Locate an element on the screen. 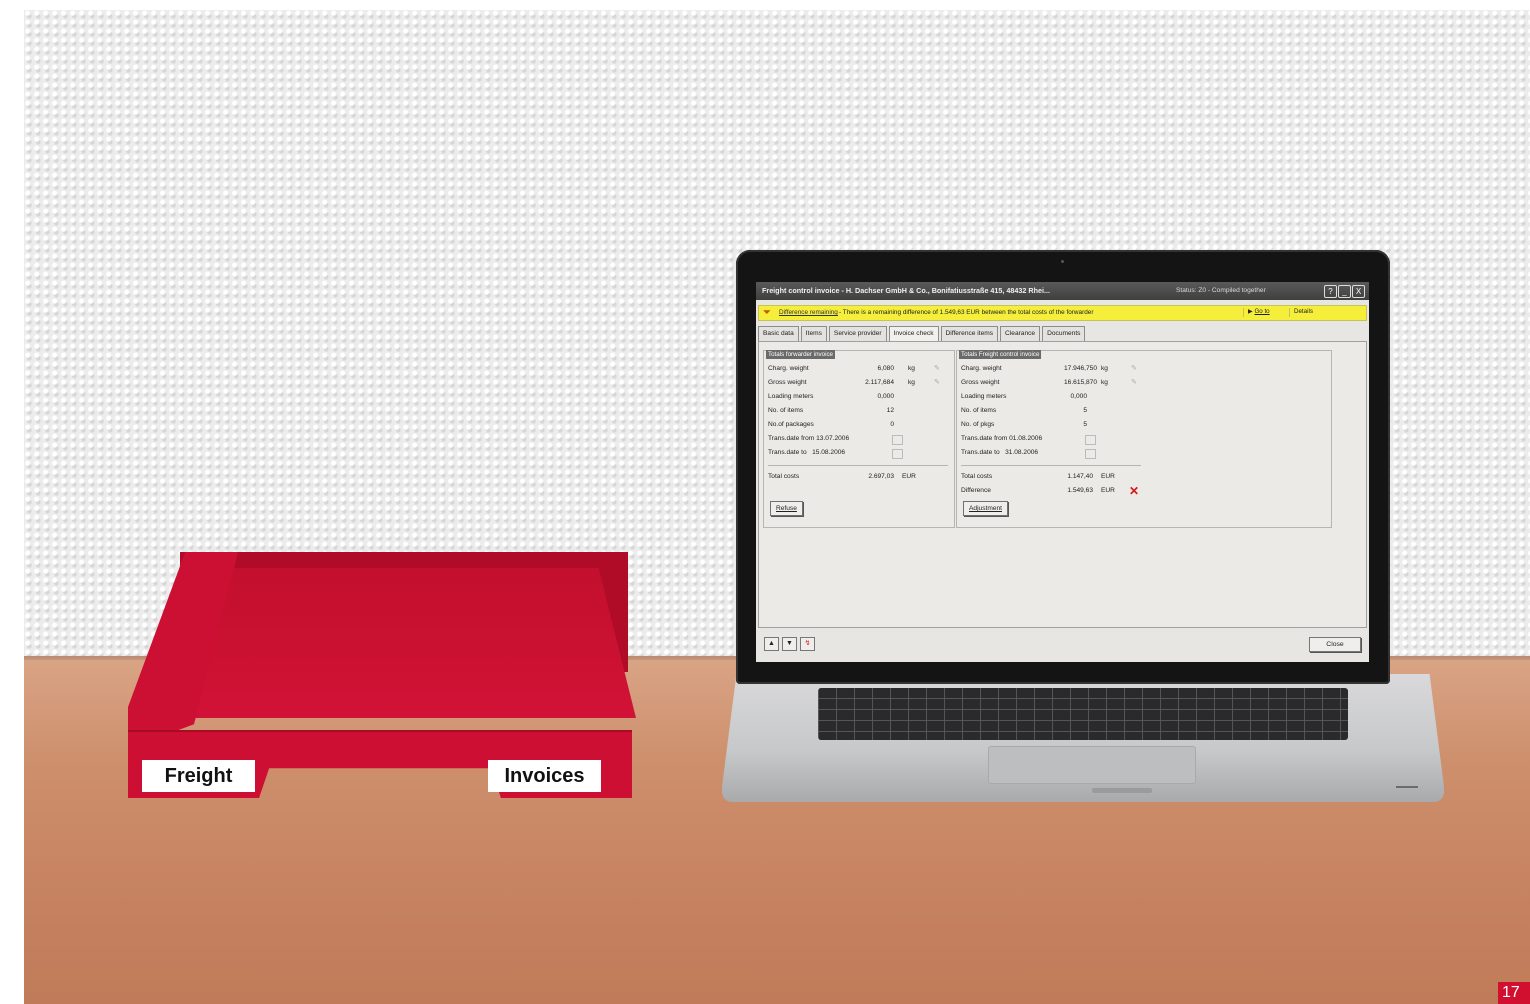  field-value: 2.697,03 is located at coordinates (881, 476).